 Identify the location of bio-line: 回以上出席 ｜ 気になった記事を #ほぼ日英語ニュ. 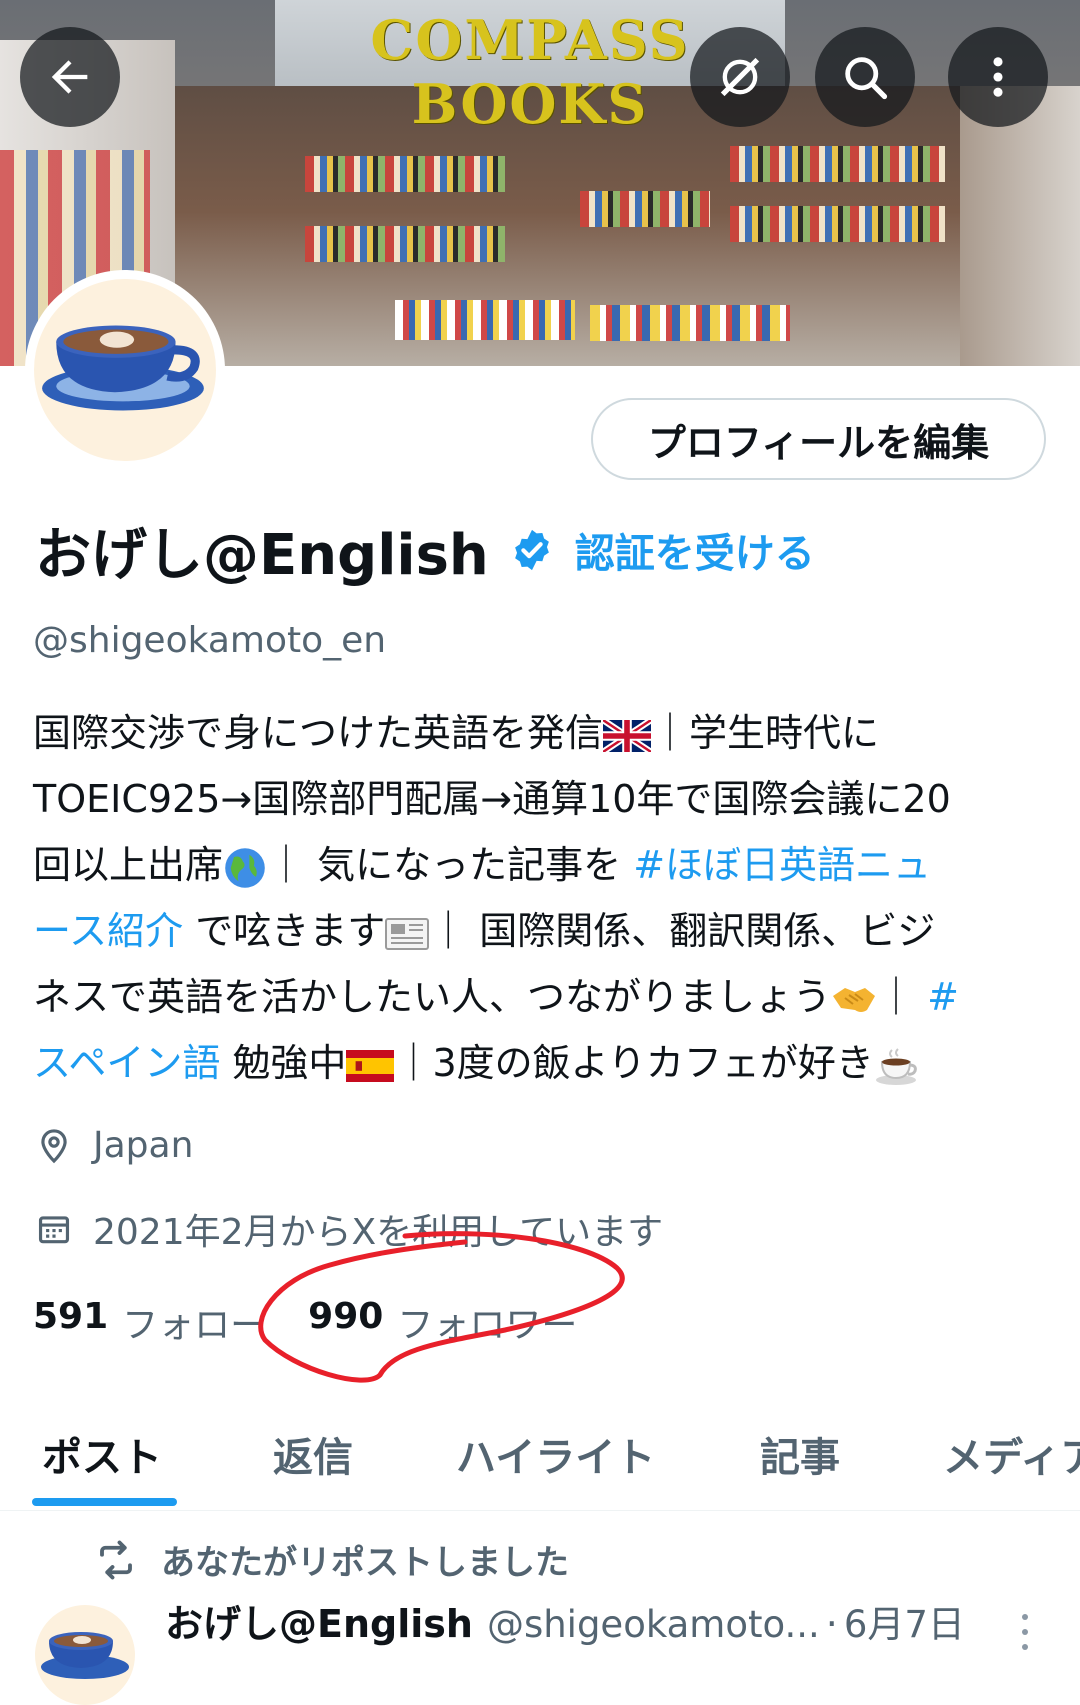
(543, 865).